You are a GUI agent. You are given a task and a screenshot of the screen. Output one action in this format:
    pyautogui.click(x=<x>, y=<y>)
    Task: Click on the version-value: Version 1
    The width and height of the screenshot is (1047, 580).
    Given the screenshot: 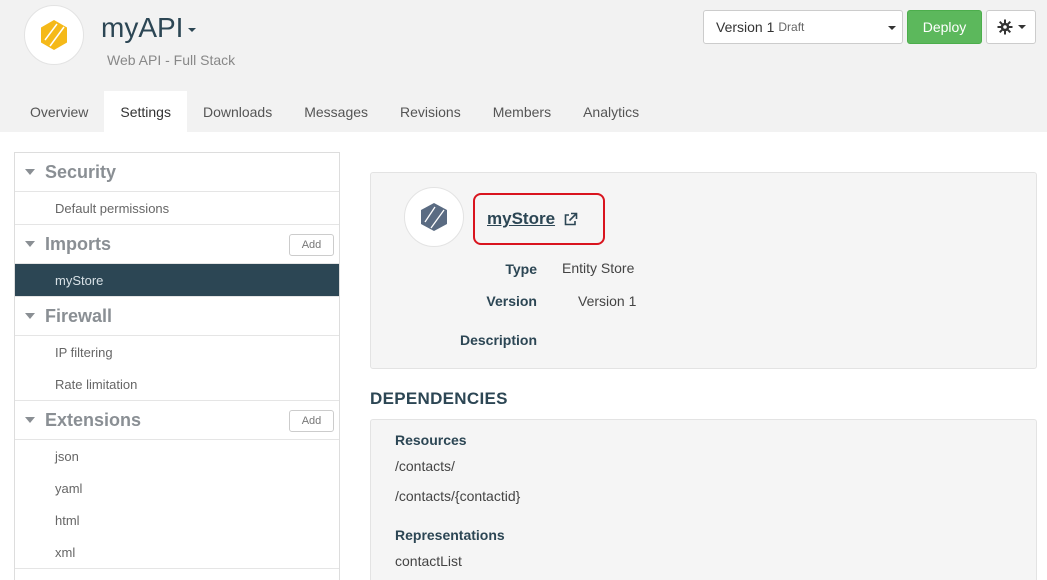 What is the action you would take?
    pyautogui.click(x=607, y=301)
    